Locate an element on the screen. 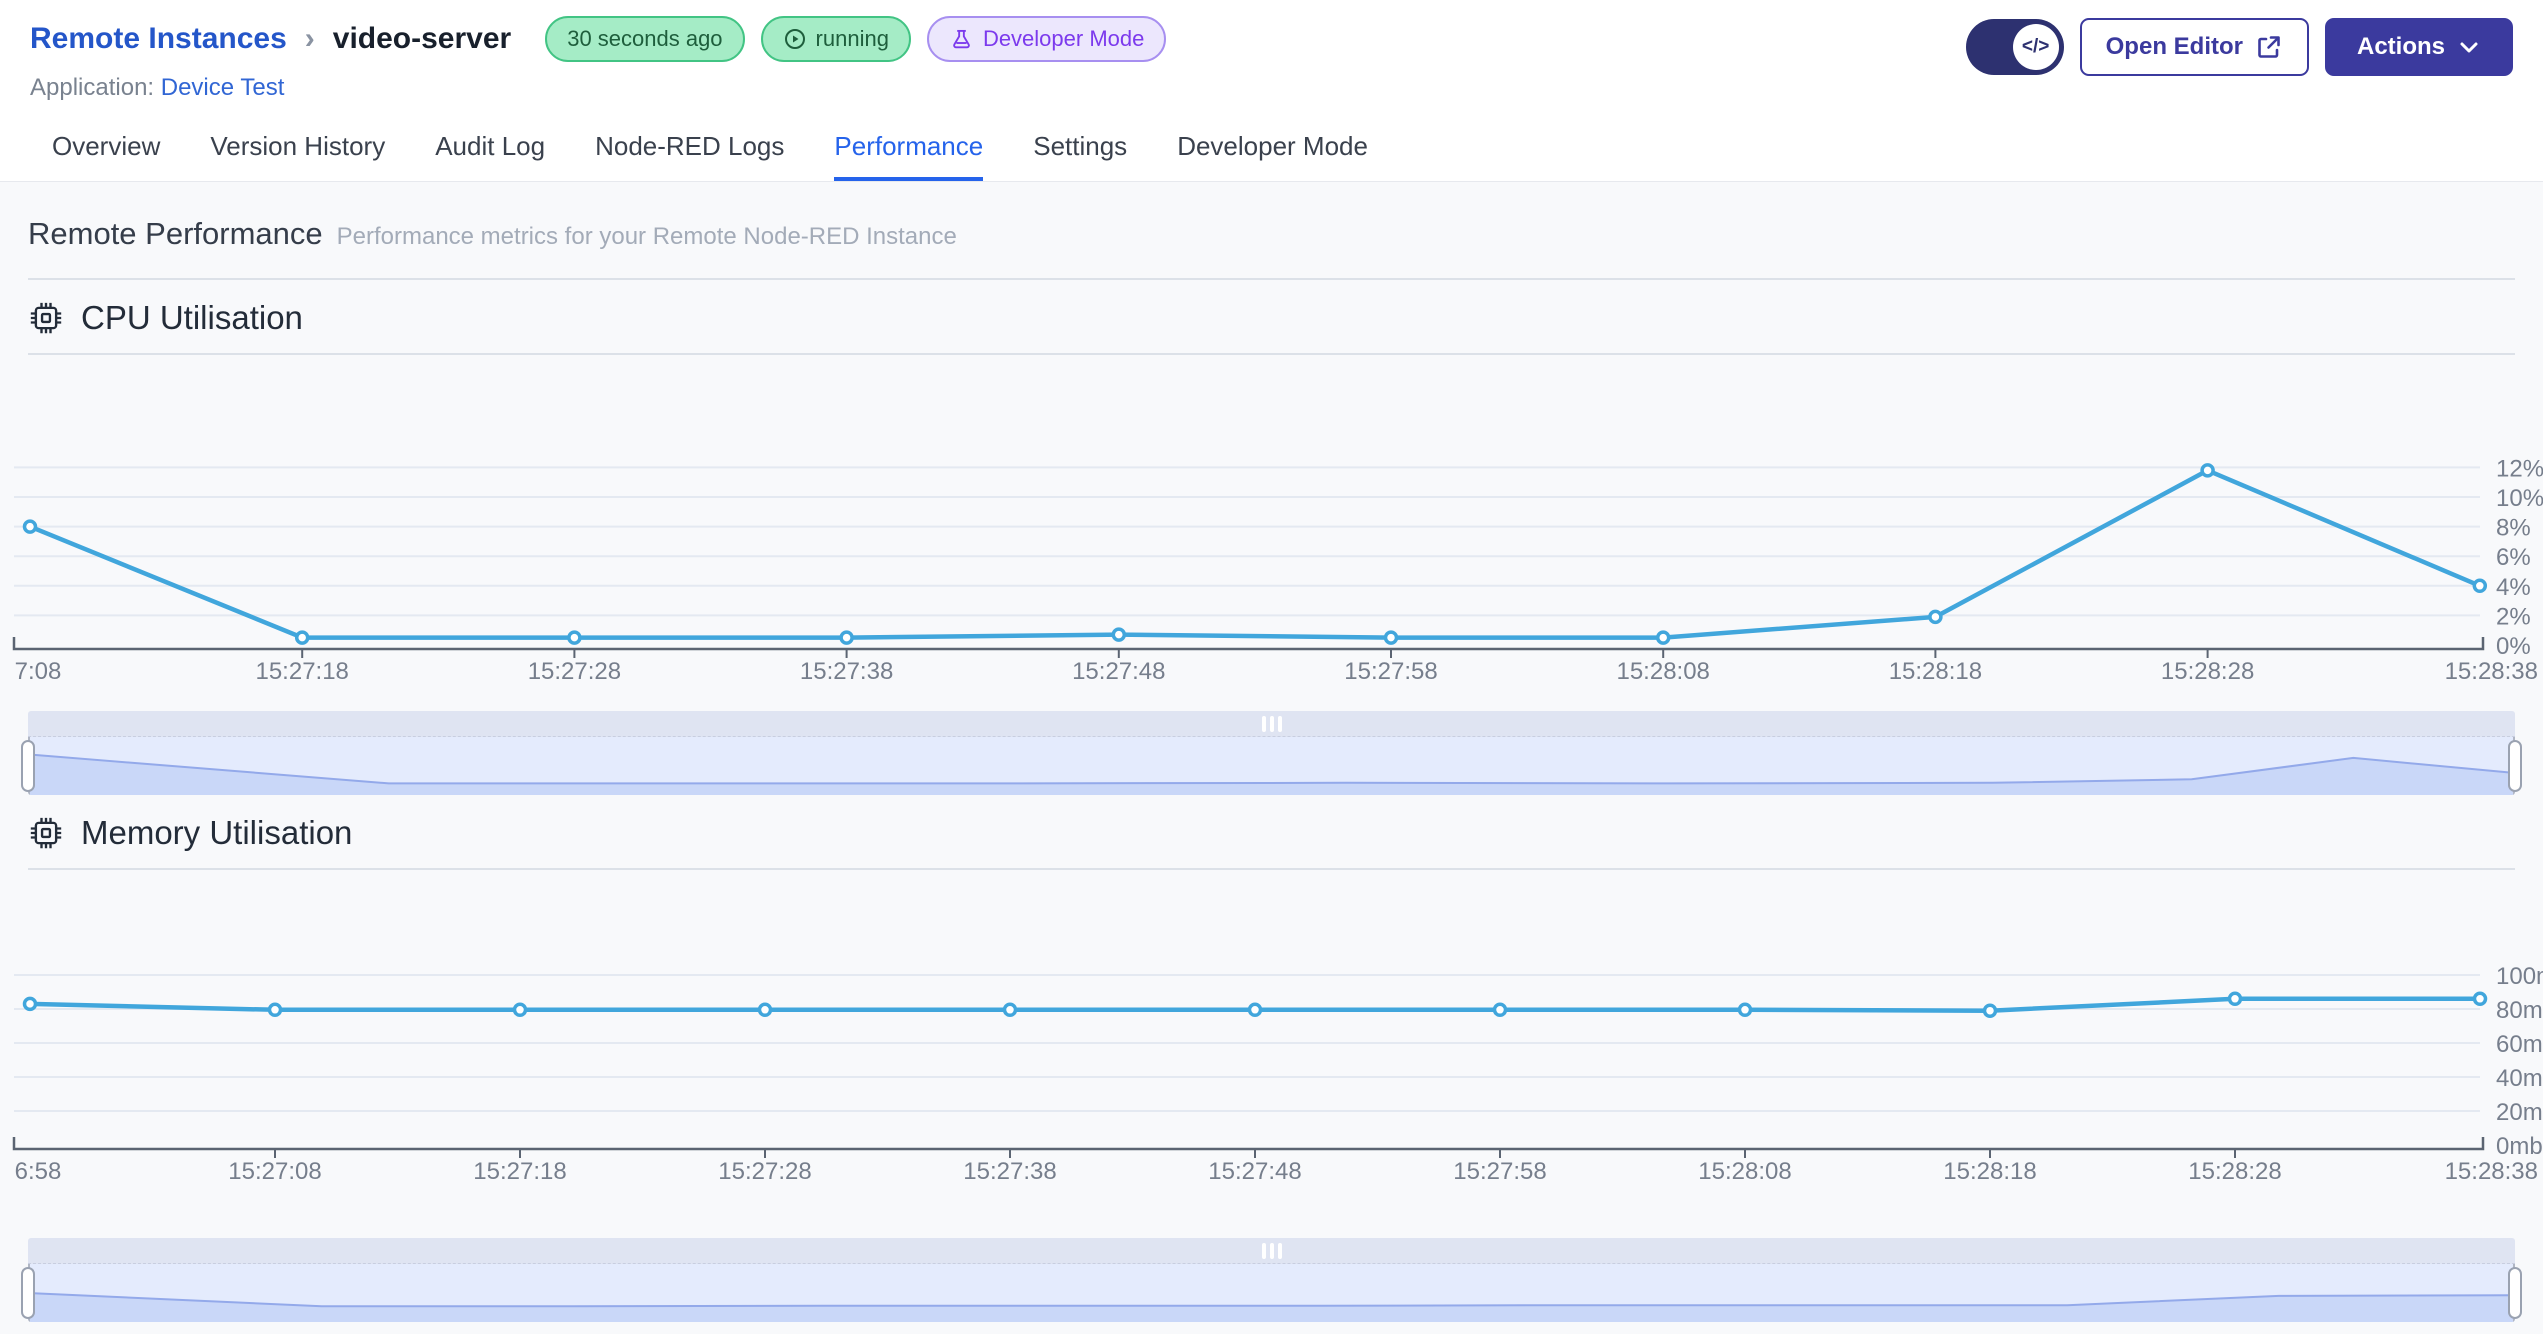  tab-developer-mode: Developer Mode is located at coordinates (1272, 146).